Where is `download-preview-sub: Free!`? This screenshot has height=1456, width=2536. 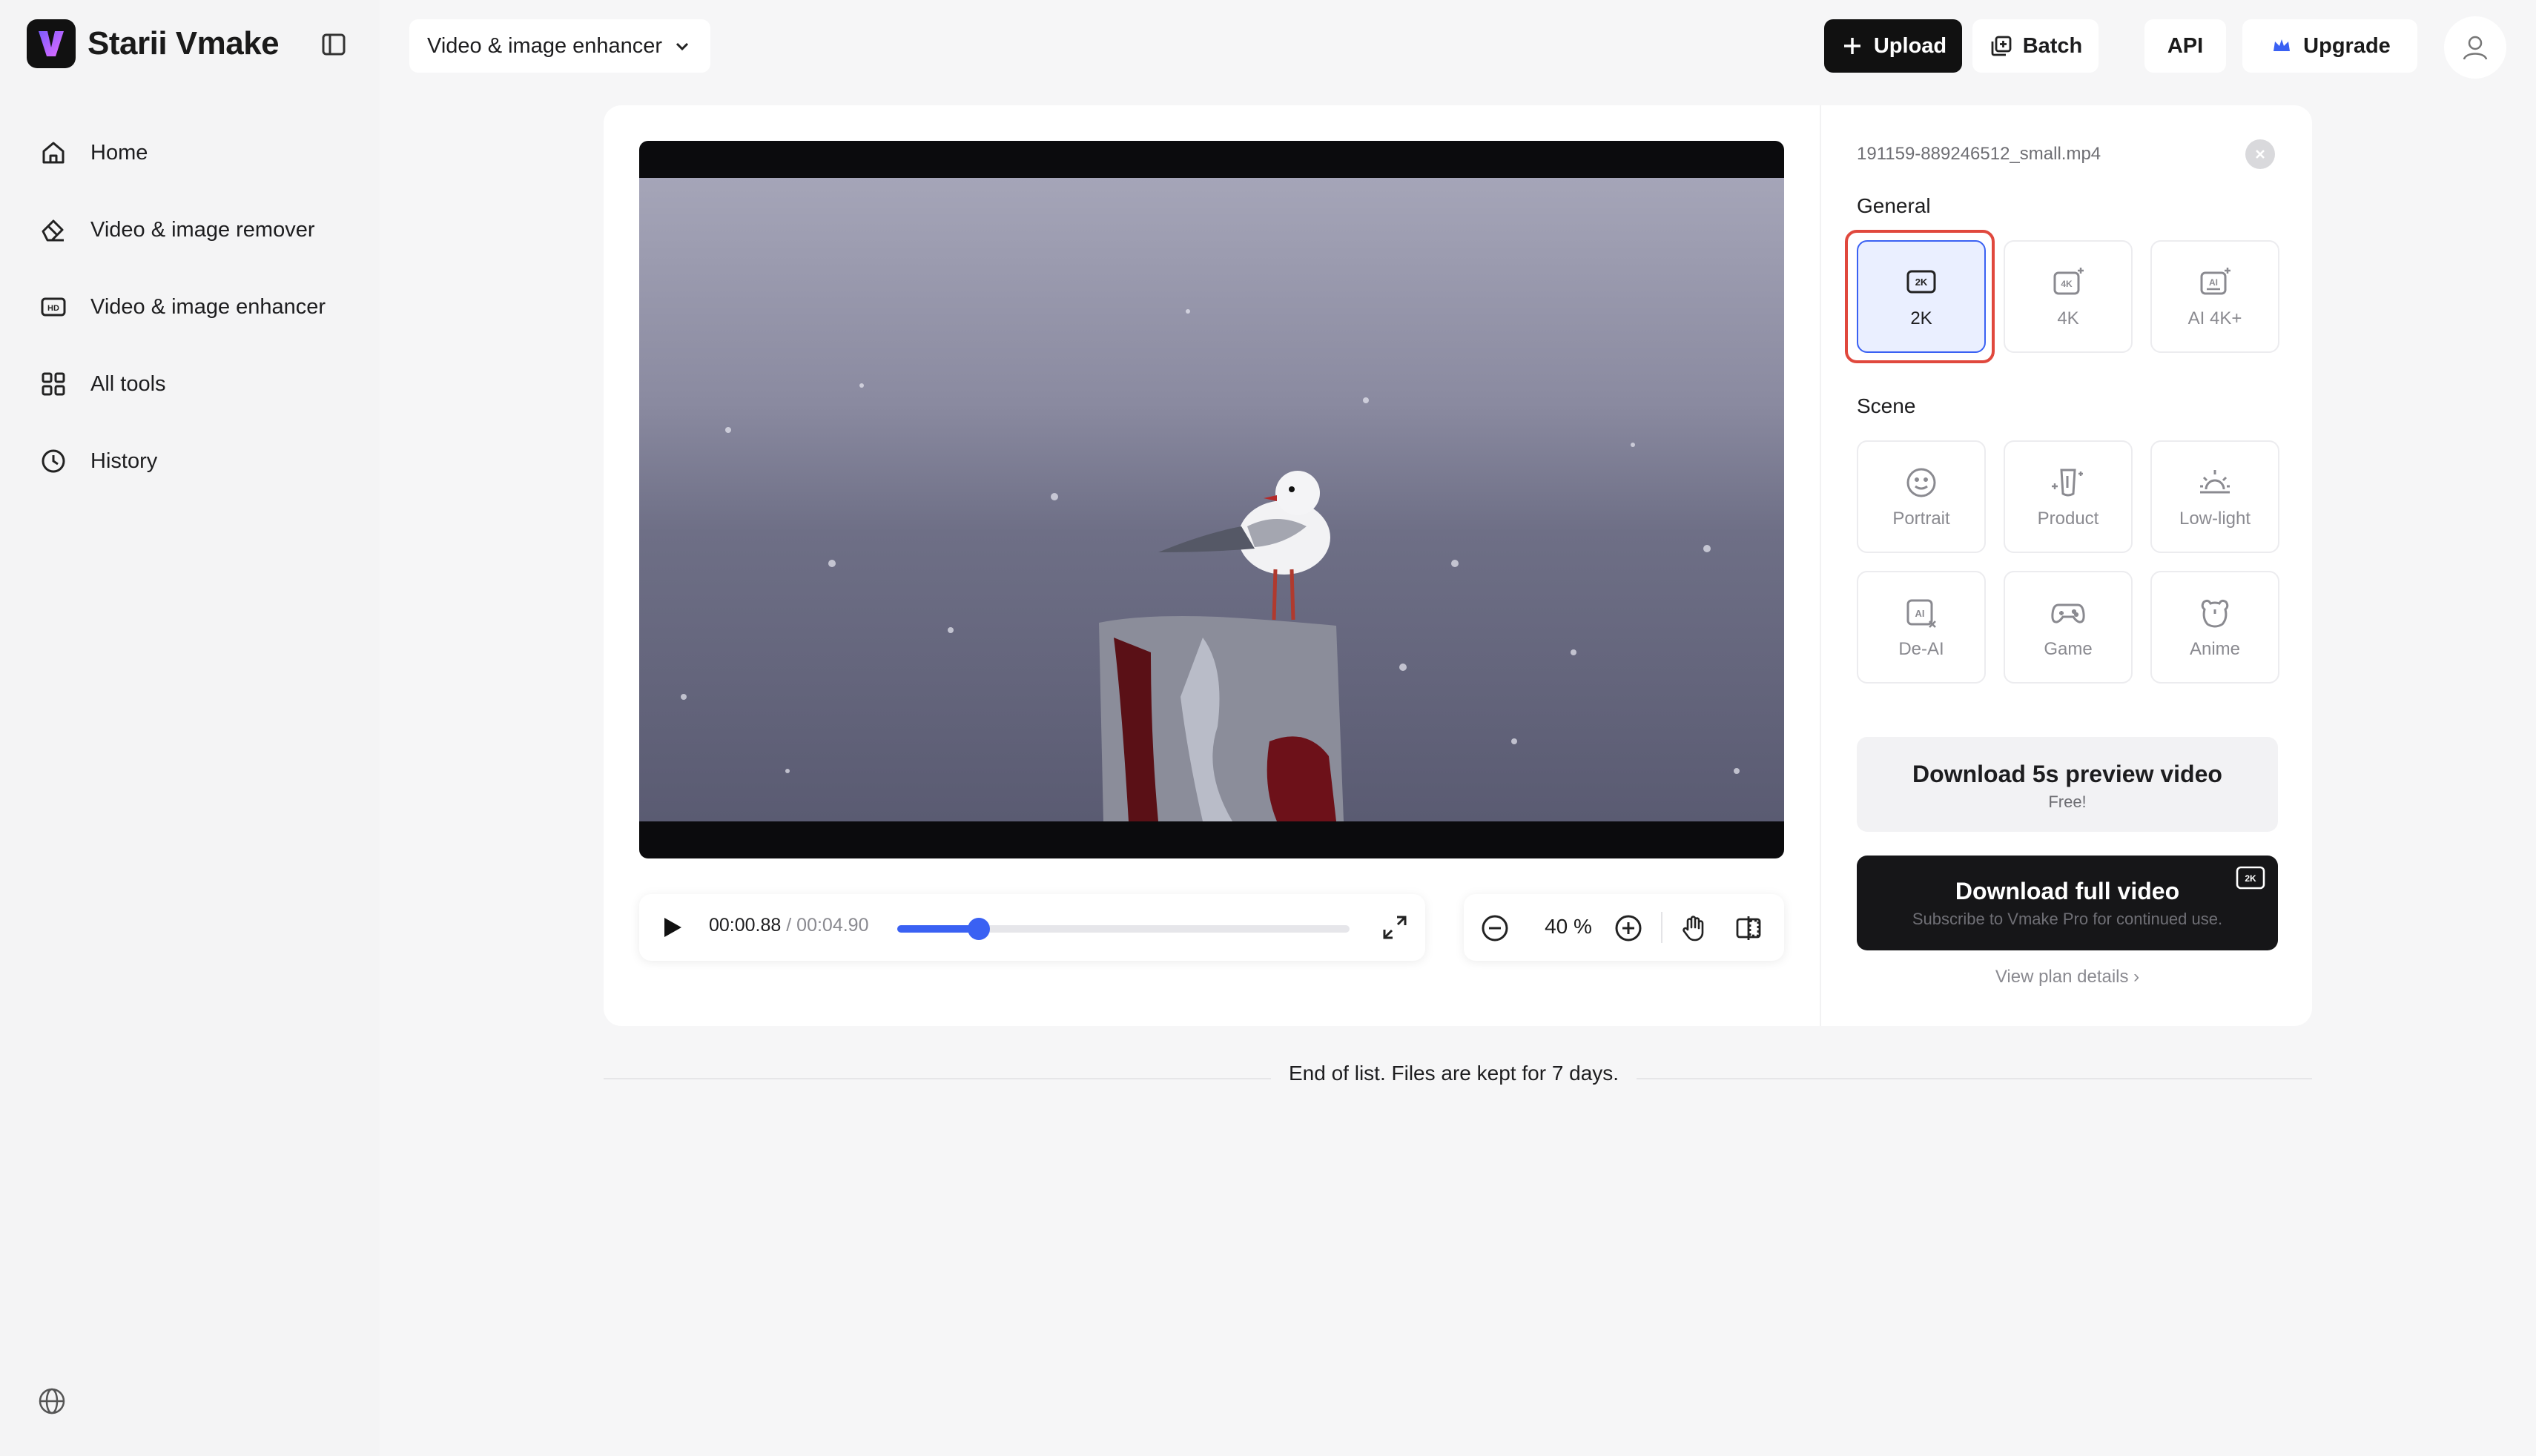
download-preview-sub: Free! is located at coordinates (2068, 802).